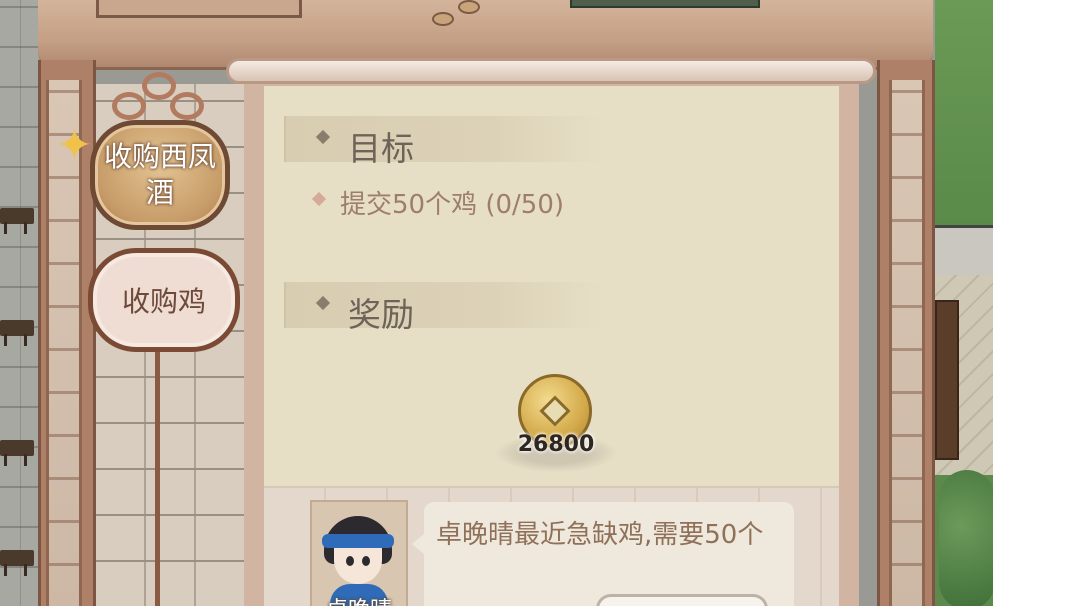 Image resolution: width=1080 pixels, height=606 pixels. Describe the element at coordinates (381, 148) in the screenshot. I see `goal-title: 目标` at that location.